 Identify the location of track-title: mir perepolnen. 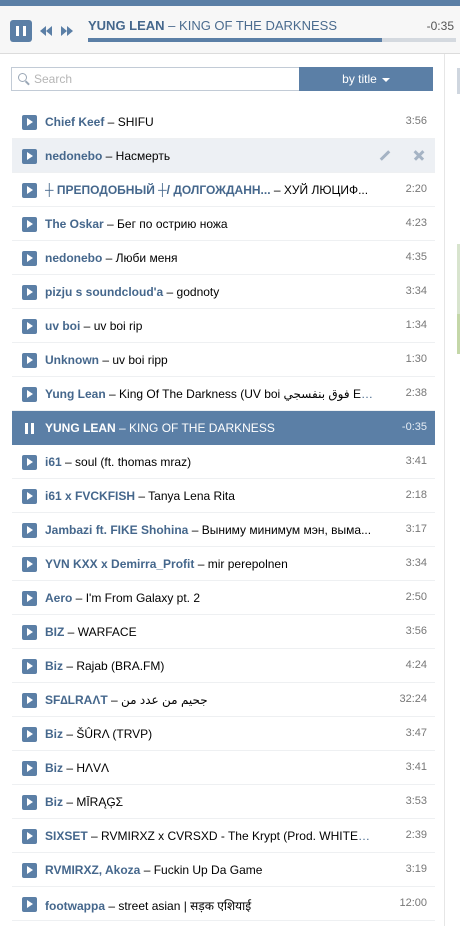
(248, 564).